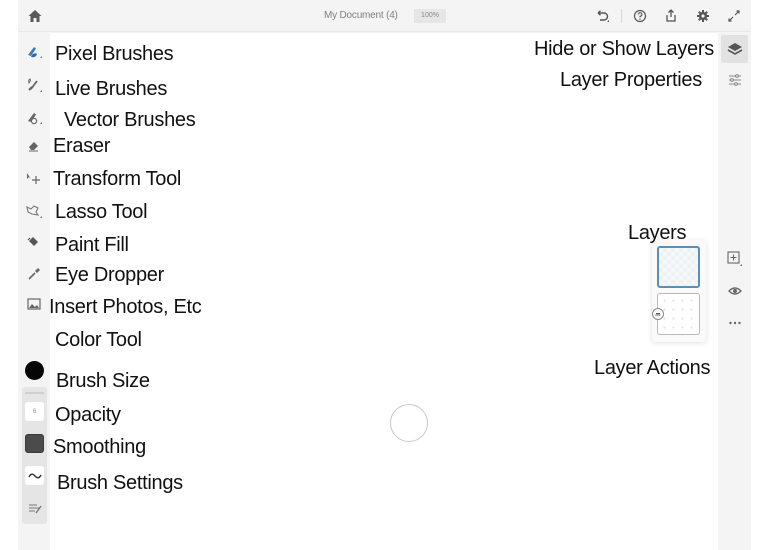 This screenshot has width=770, height=550. I want to click on gear-icon, so click(703, 16).